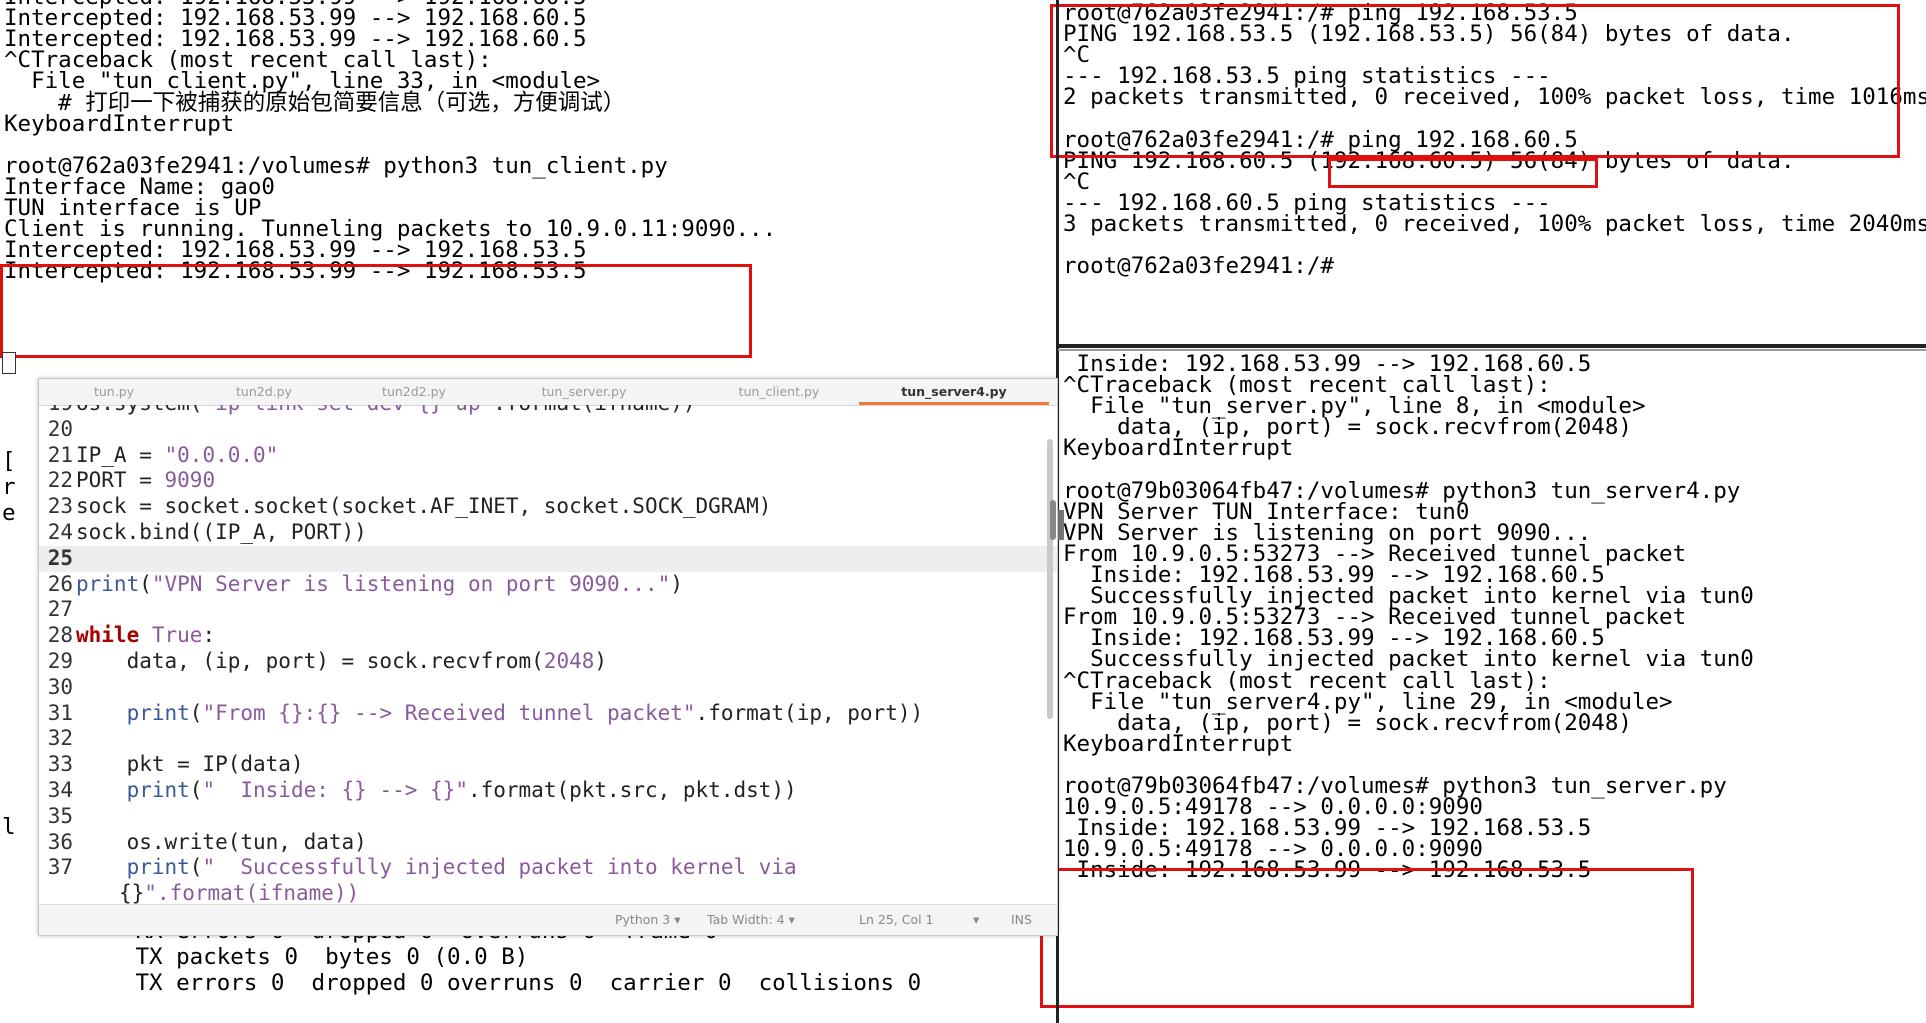  I want to click on line-number: 26, so click(60, 583).